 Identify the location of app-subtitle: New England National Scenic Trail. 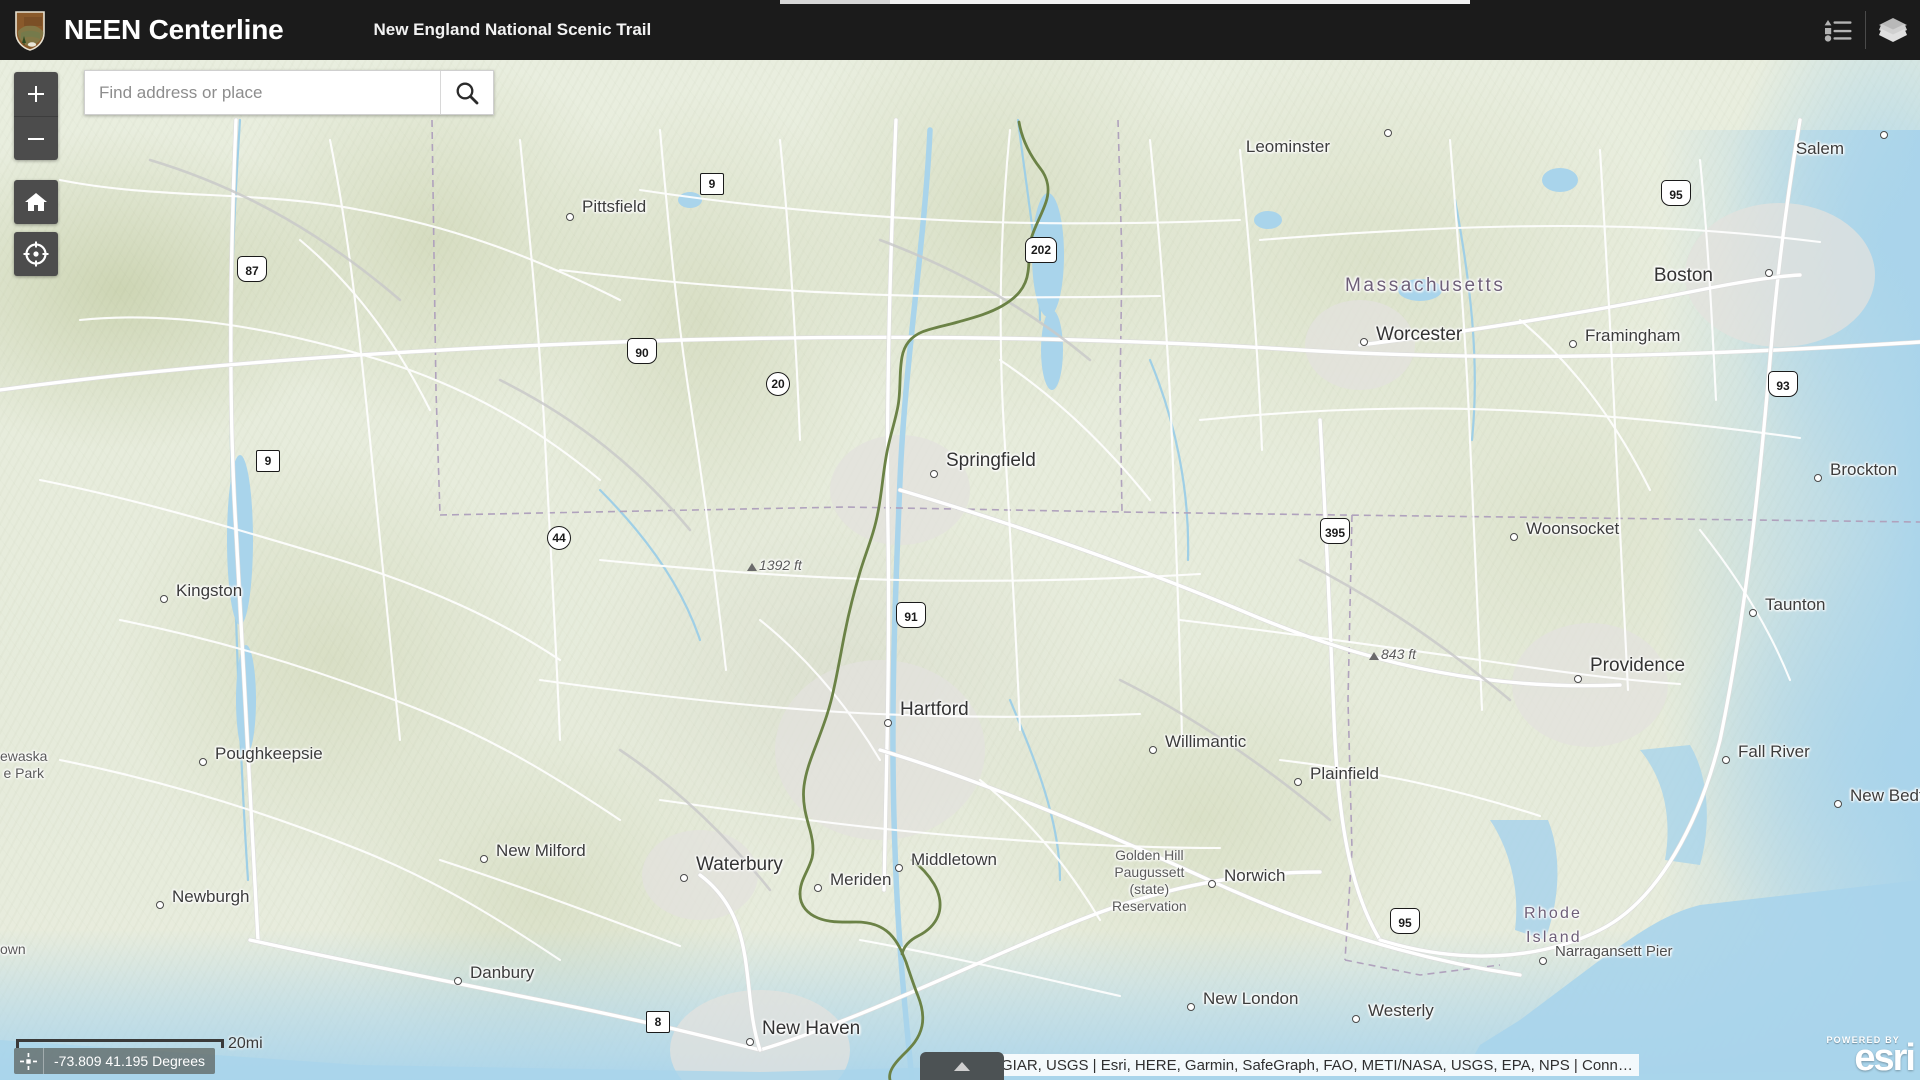
(512, 29).